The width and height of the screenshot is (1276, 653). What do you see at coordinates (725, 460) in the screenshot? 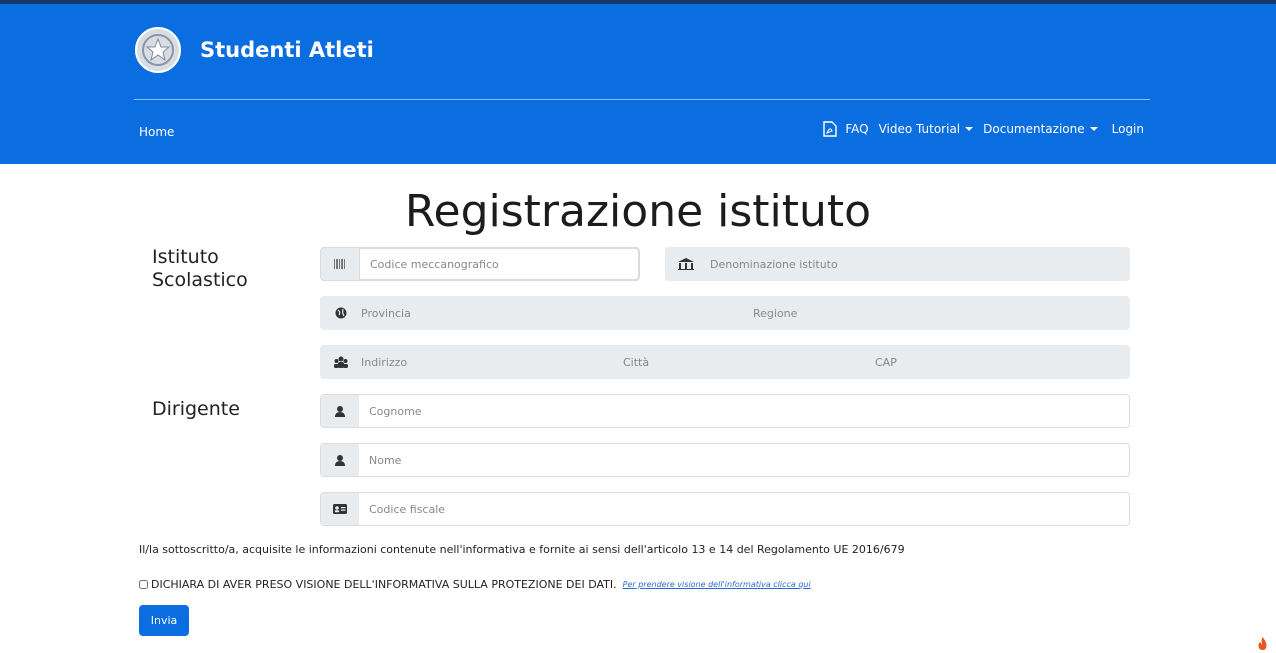
I see `nome-field: Nome` at bounding box center [725, 460].